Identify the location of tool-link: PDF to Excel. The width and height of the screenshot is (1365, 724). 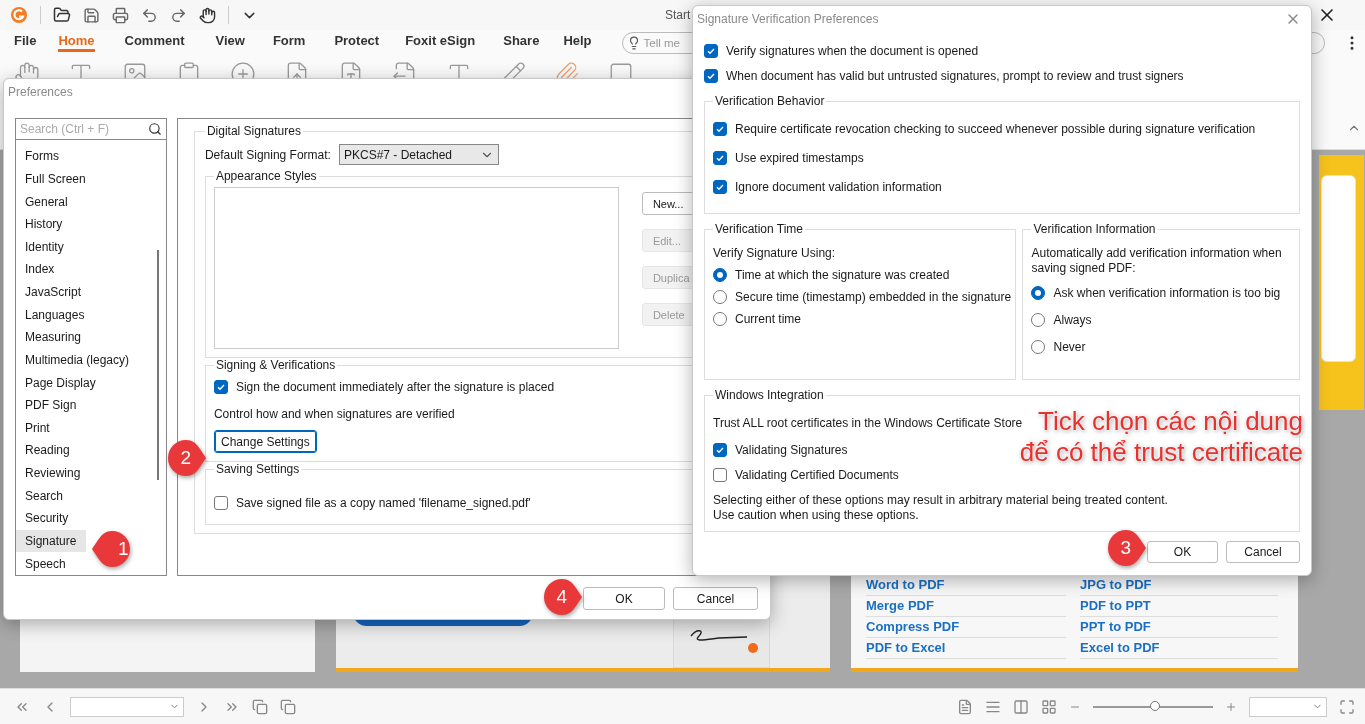
(966, 648).